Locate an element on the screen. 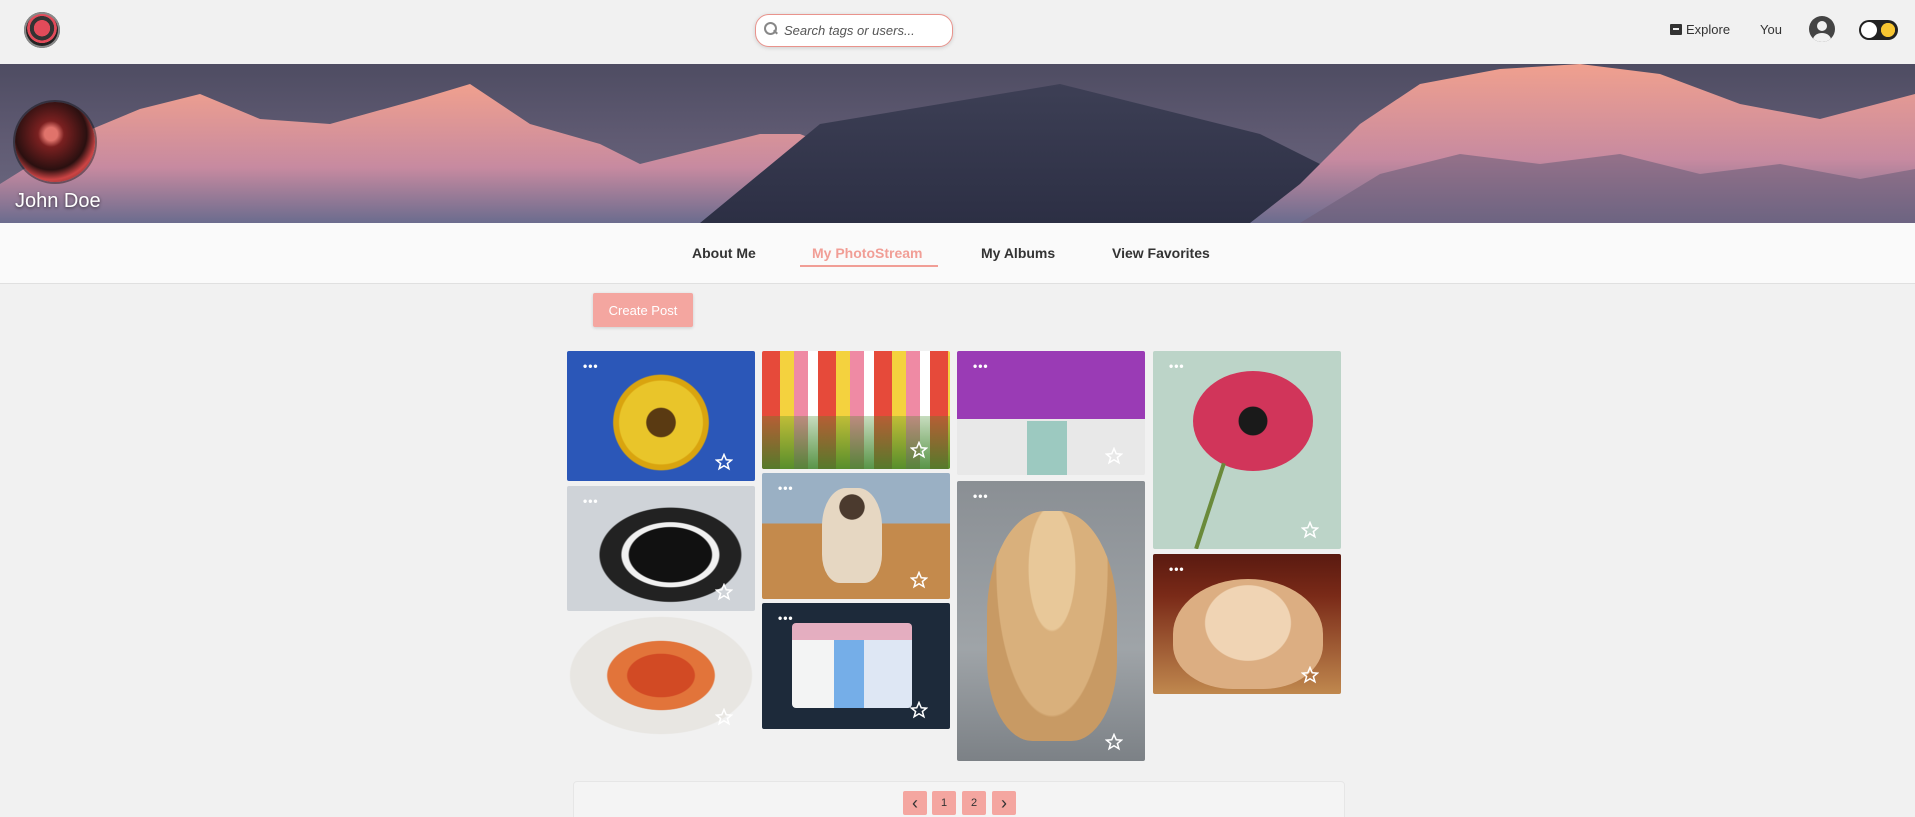 The image size is (1915, 817). active-tab-indicator is located at coordinates (869, 266).